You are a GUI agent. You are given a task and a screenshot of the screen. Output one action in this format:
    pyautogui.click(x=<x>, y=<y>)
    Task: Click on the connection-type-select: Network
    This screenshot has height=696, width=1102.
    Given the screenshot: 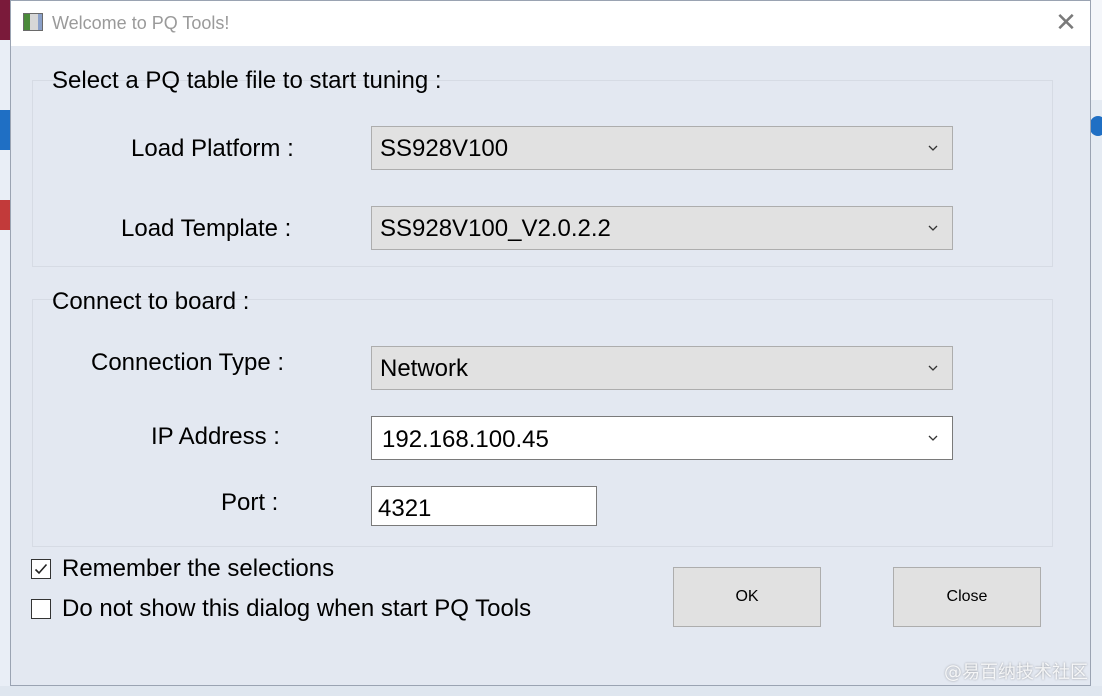 What is the action you would take?
    pyautogui.click(x=662, y=368)
    